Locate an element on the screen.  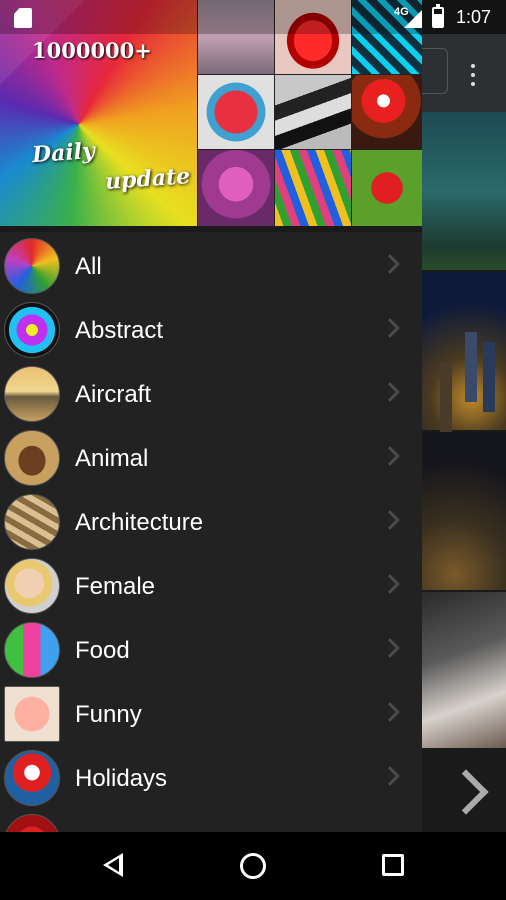
tagline-daily: Daily is located at coordinates (63, 153).